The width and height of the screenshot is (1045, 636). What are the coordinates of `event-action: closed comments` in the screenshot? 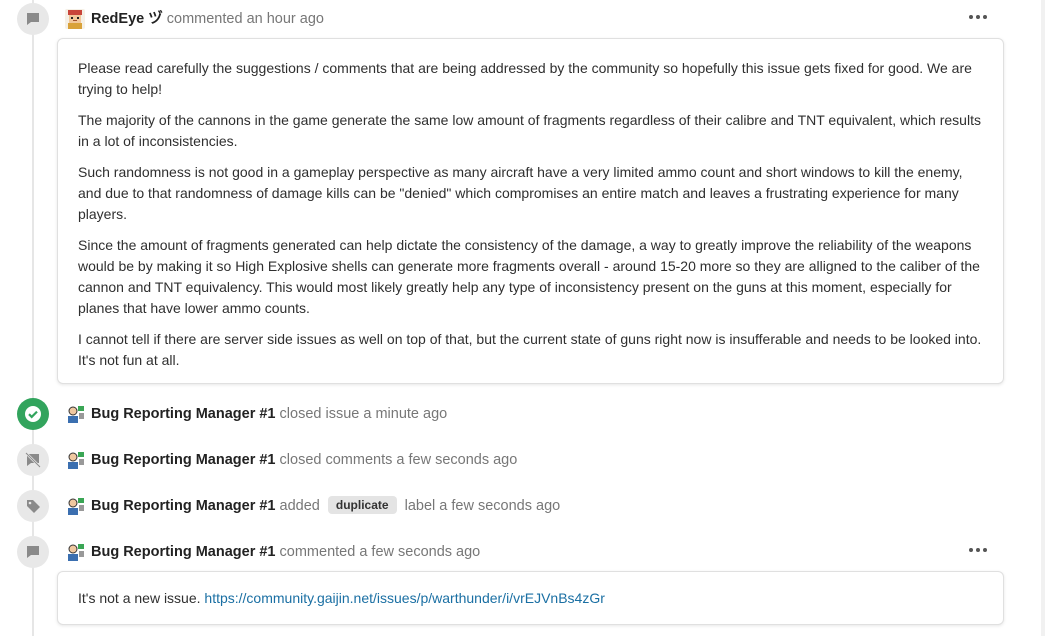 It's located at (336, 460).